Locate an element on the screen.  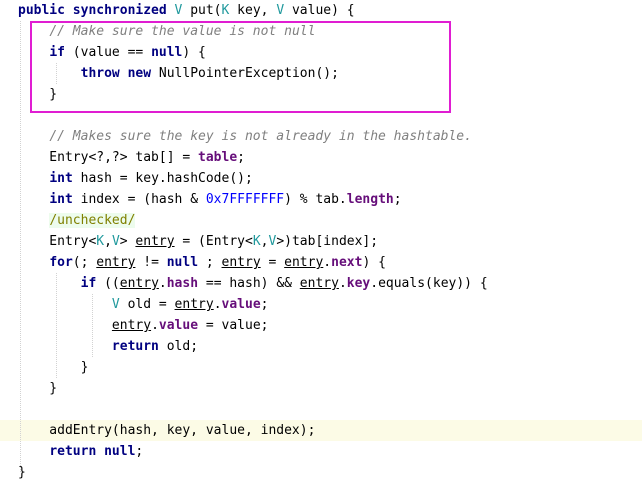
code-token: old; is located at coordinates (178, 346).